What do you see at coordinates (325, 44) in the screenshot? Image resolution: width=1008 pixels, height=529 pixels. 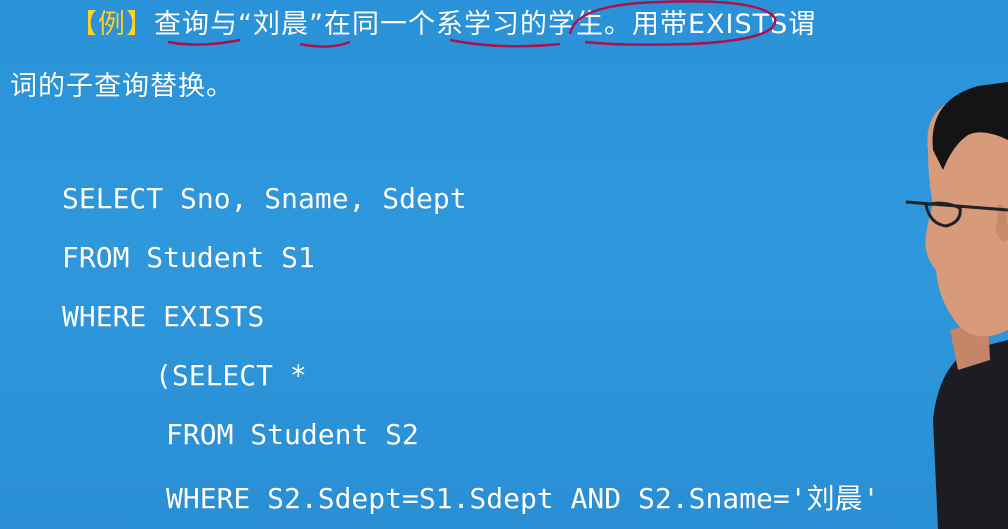 I see `underline-liuchen` at bounding box center [325, 44].